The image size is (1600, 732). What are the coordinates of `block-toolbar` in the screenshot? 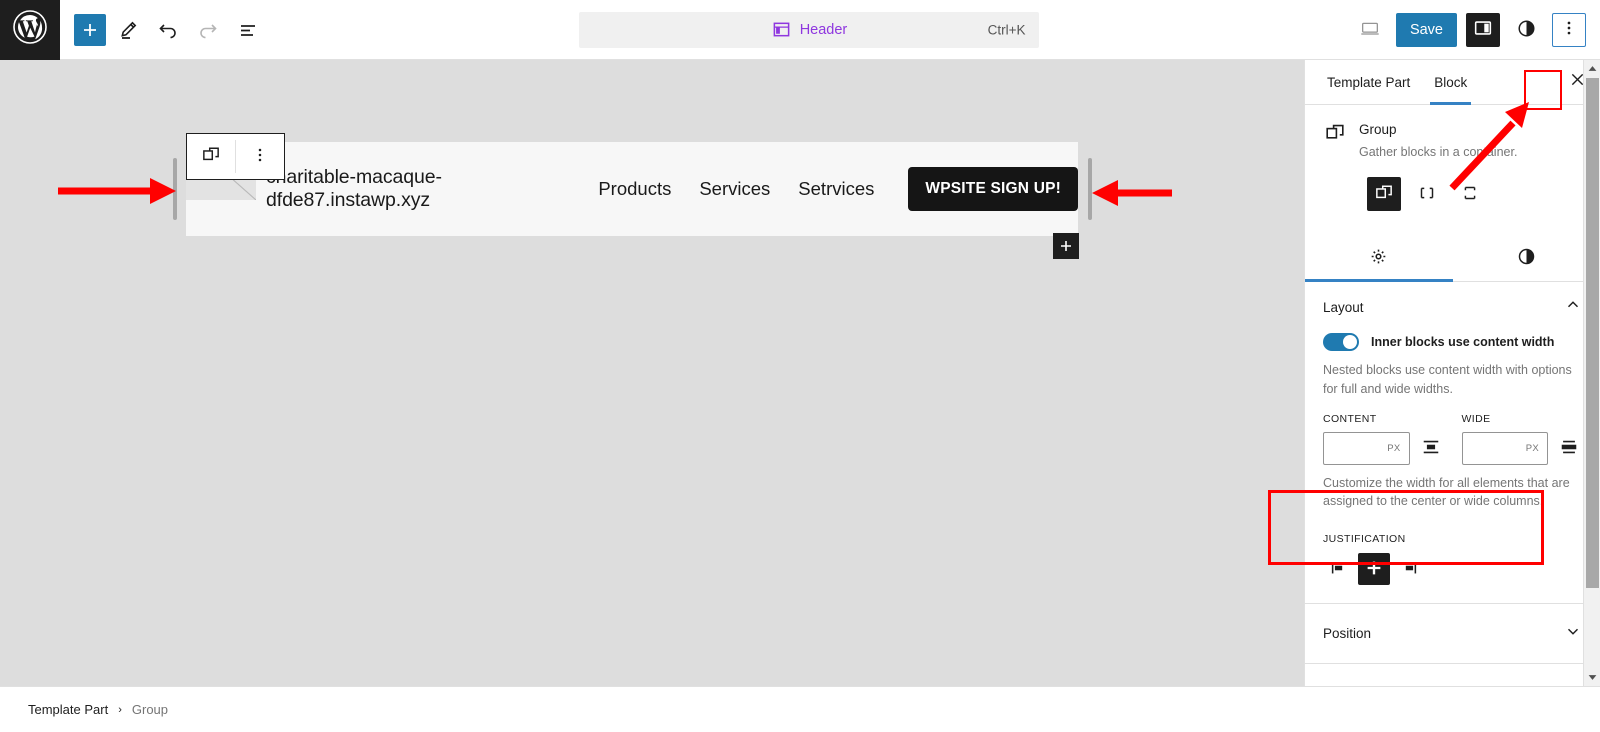 It's located at (235, 156).